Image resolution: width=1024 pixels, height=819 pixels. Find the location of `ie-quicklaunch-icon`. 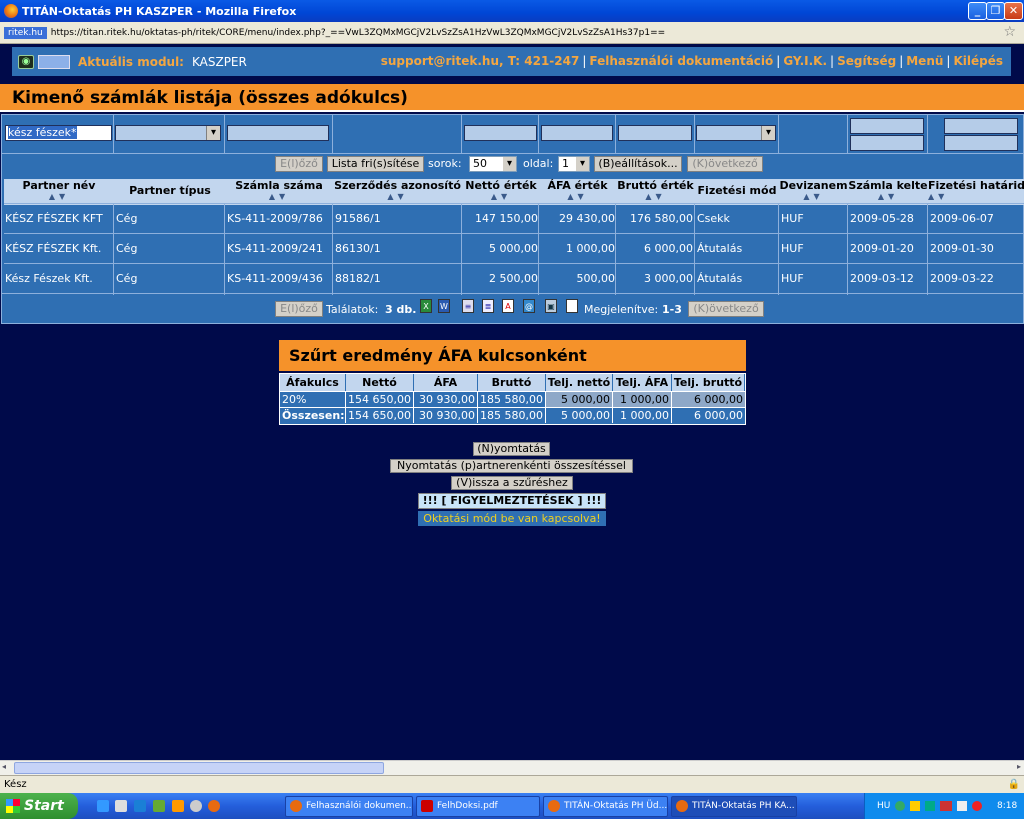

ie-quicklaunch-icon is located at coordinates (140, 806).